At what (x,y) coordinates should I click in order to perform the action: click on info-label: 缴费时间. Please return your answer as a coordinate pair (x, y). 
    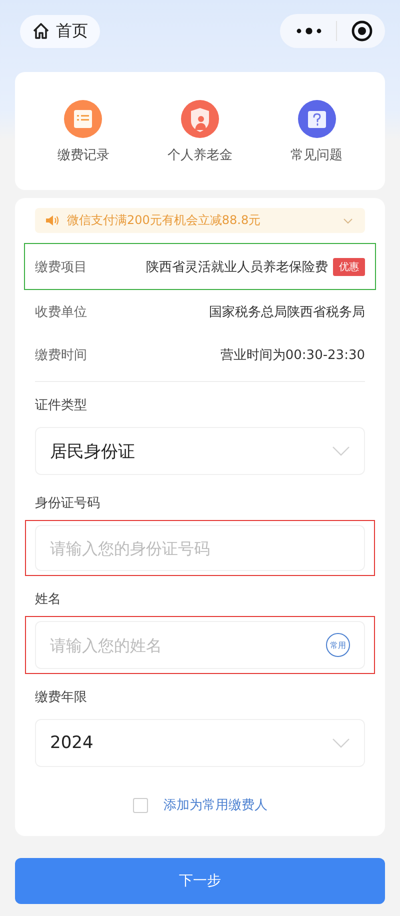
    Looking at the image, I should click on (61, 355).